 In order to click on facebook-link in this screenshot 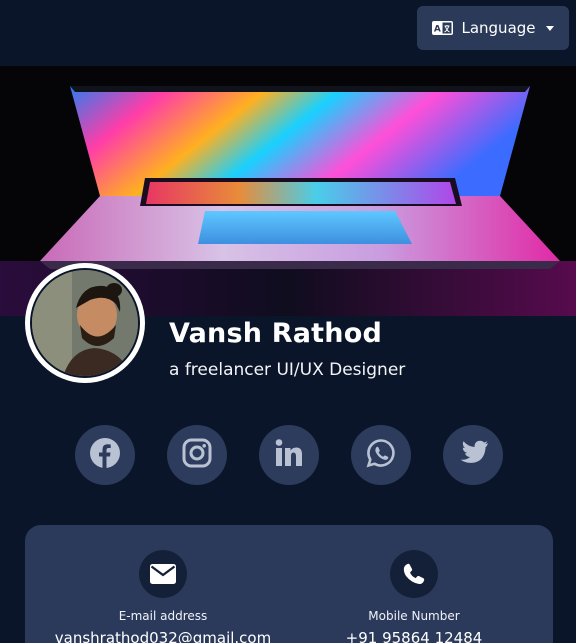, I will do `click(105, 455)`.